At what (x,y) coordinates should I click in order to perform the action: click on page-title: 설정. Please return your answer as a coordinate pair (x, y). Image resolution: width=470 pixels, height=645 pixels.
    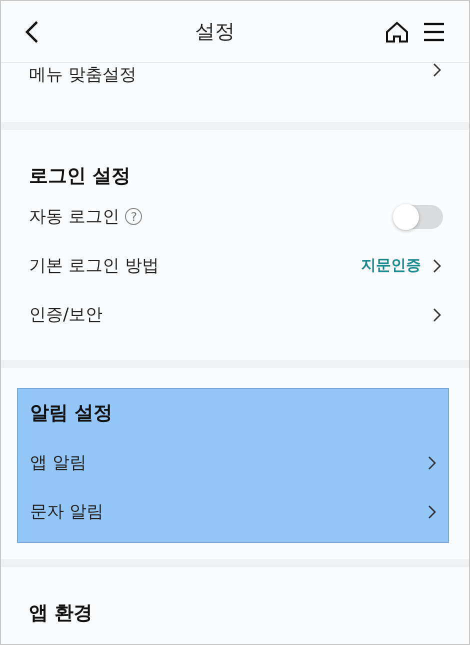
    Looking at the image, I should click on (215, 31).